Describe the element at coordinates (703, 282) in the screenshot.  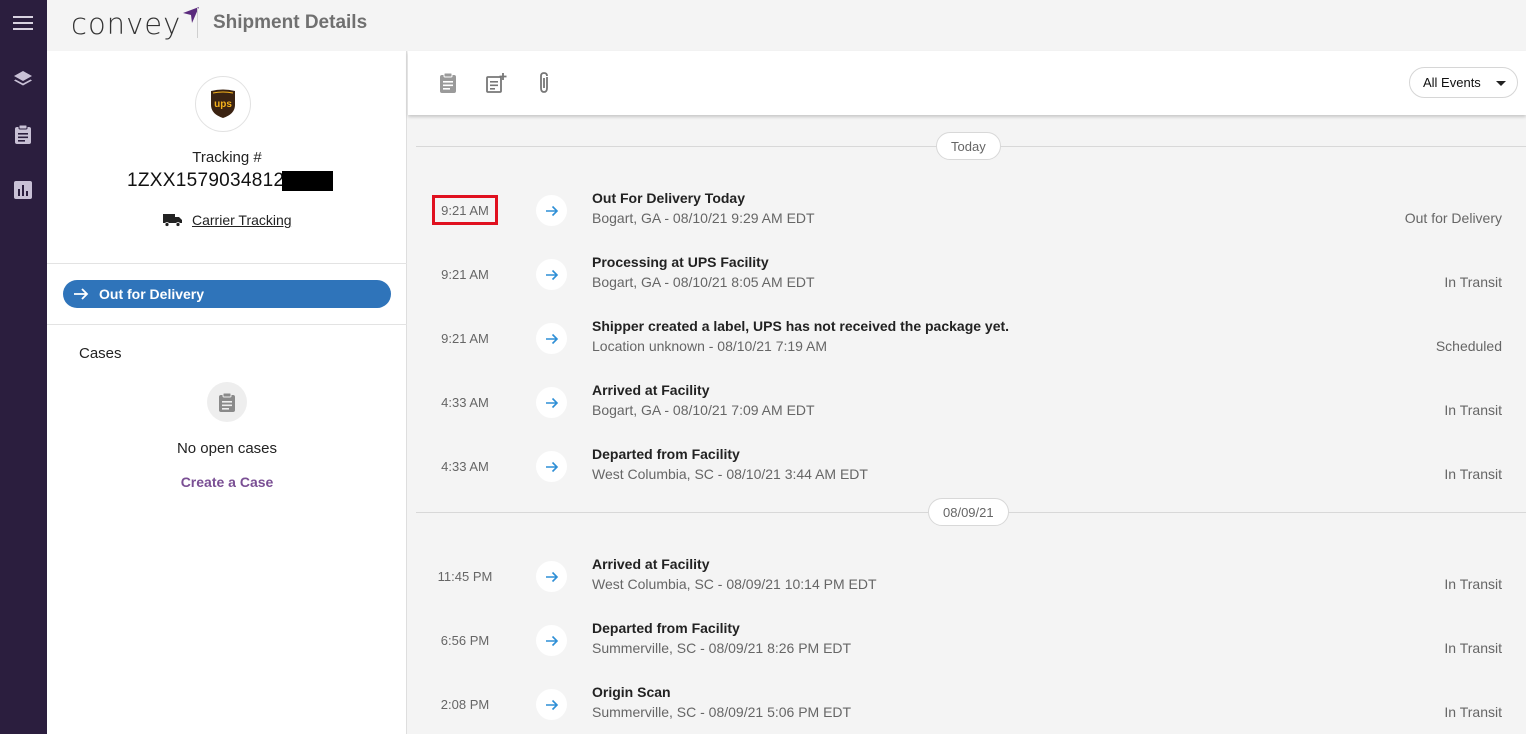
I see `event-location: Bogart, GA - 08/10/21 8:05 AM EDT` at that location.